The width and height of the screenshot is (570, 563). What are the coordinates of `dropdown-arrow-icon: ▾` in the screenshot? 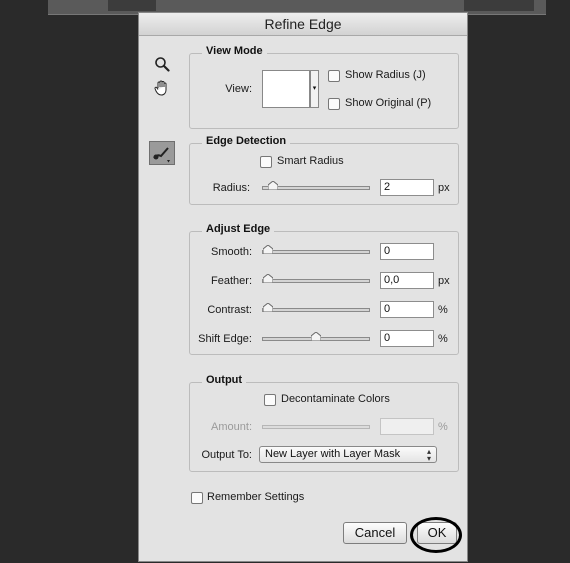 It's located at (314, 88).